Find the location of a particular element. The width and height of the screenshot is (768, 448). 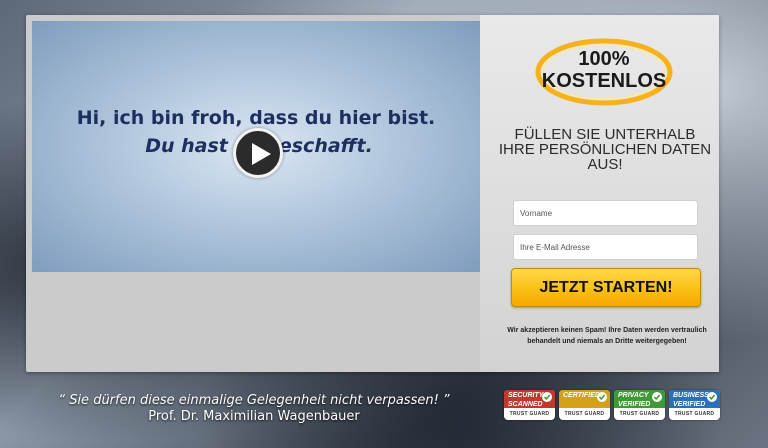

seal-label: BUSINESS is located at coordinates (691, 395).